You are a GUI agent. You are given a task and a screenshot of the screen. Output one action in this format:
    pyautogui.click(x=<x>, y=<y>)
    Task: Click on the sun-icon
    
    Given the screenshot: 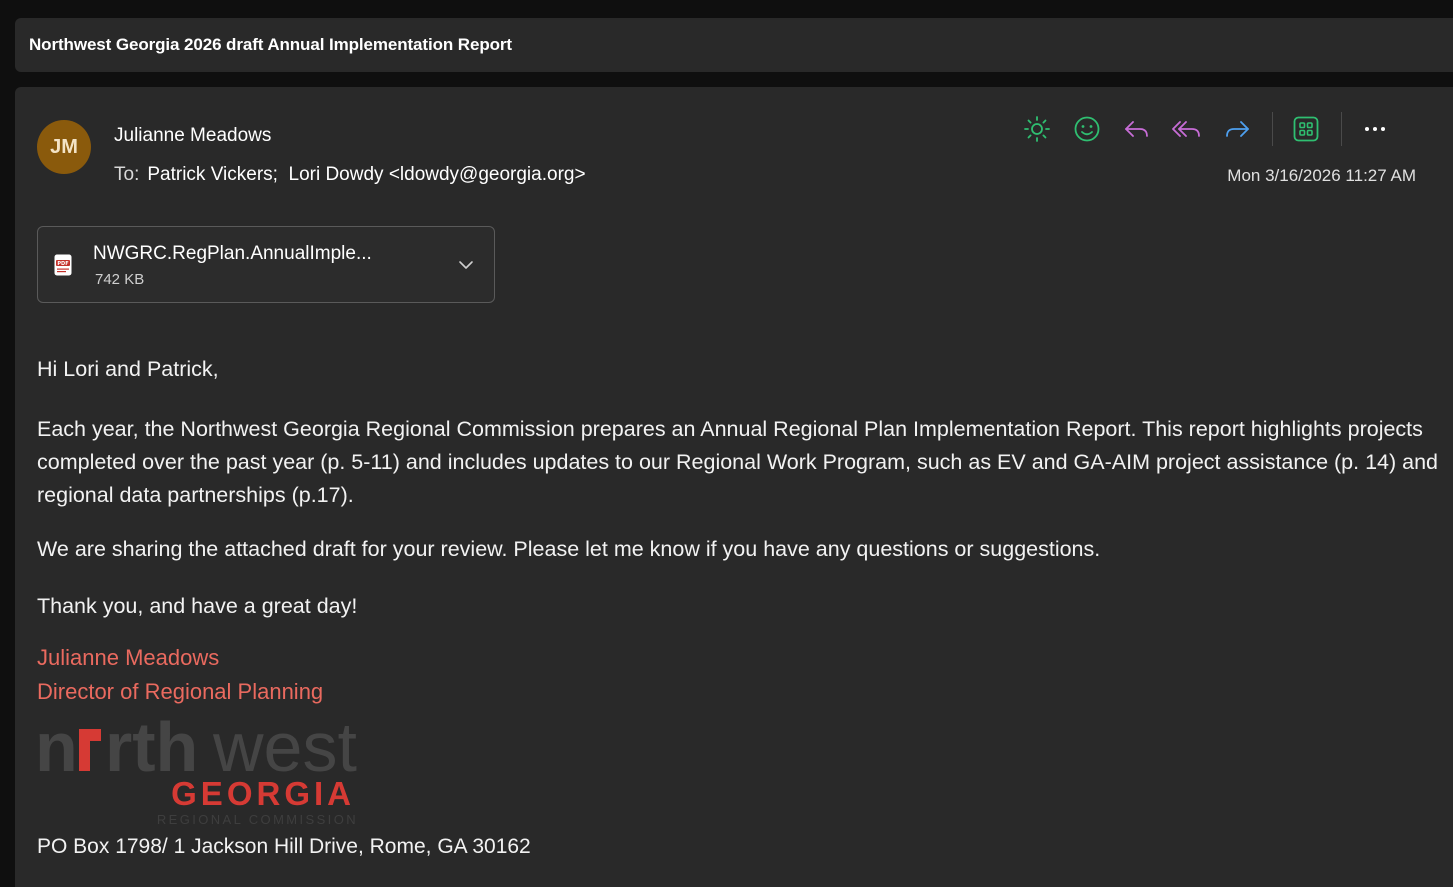 What is the action you would take?
    pyautogui.click(x=1037, y=129)
    